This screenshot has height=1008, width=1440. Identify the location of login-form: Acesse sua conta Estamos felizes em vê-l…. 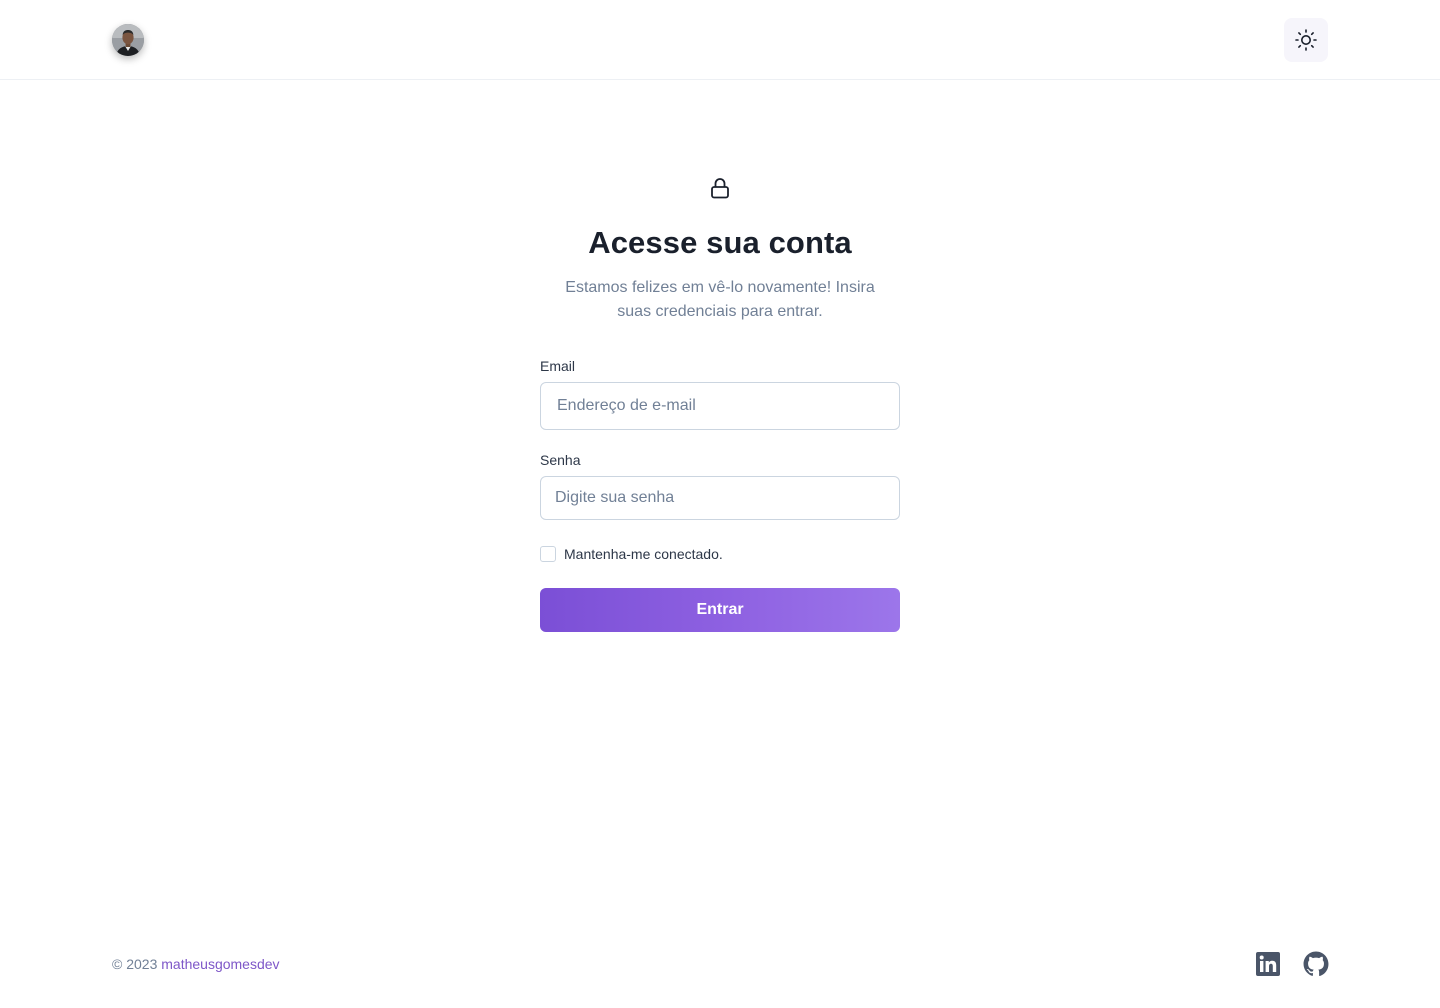
(720, 401).